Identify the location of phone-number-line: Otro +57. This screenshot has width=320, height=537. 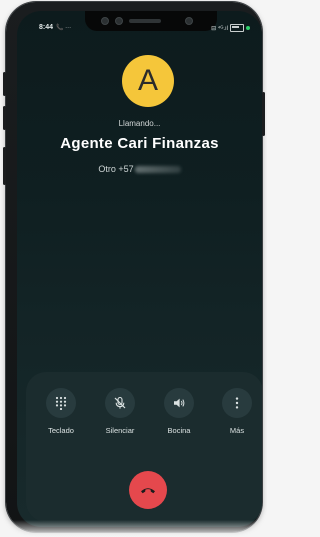
(139, 169).